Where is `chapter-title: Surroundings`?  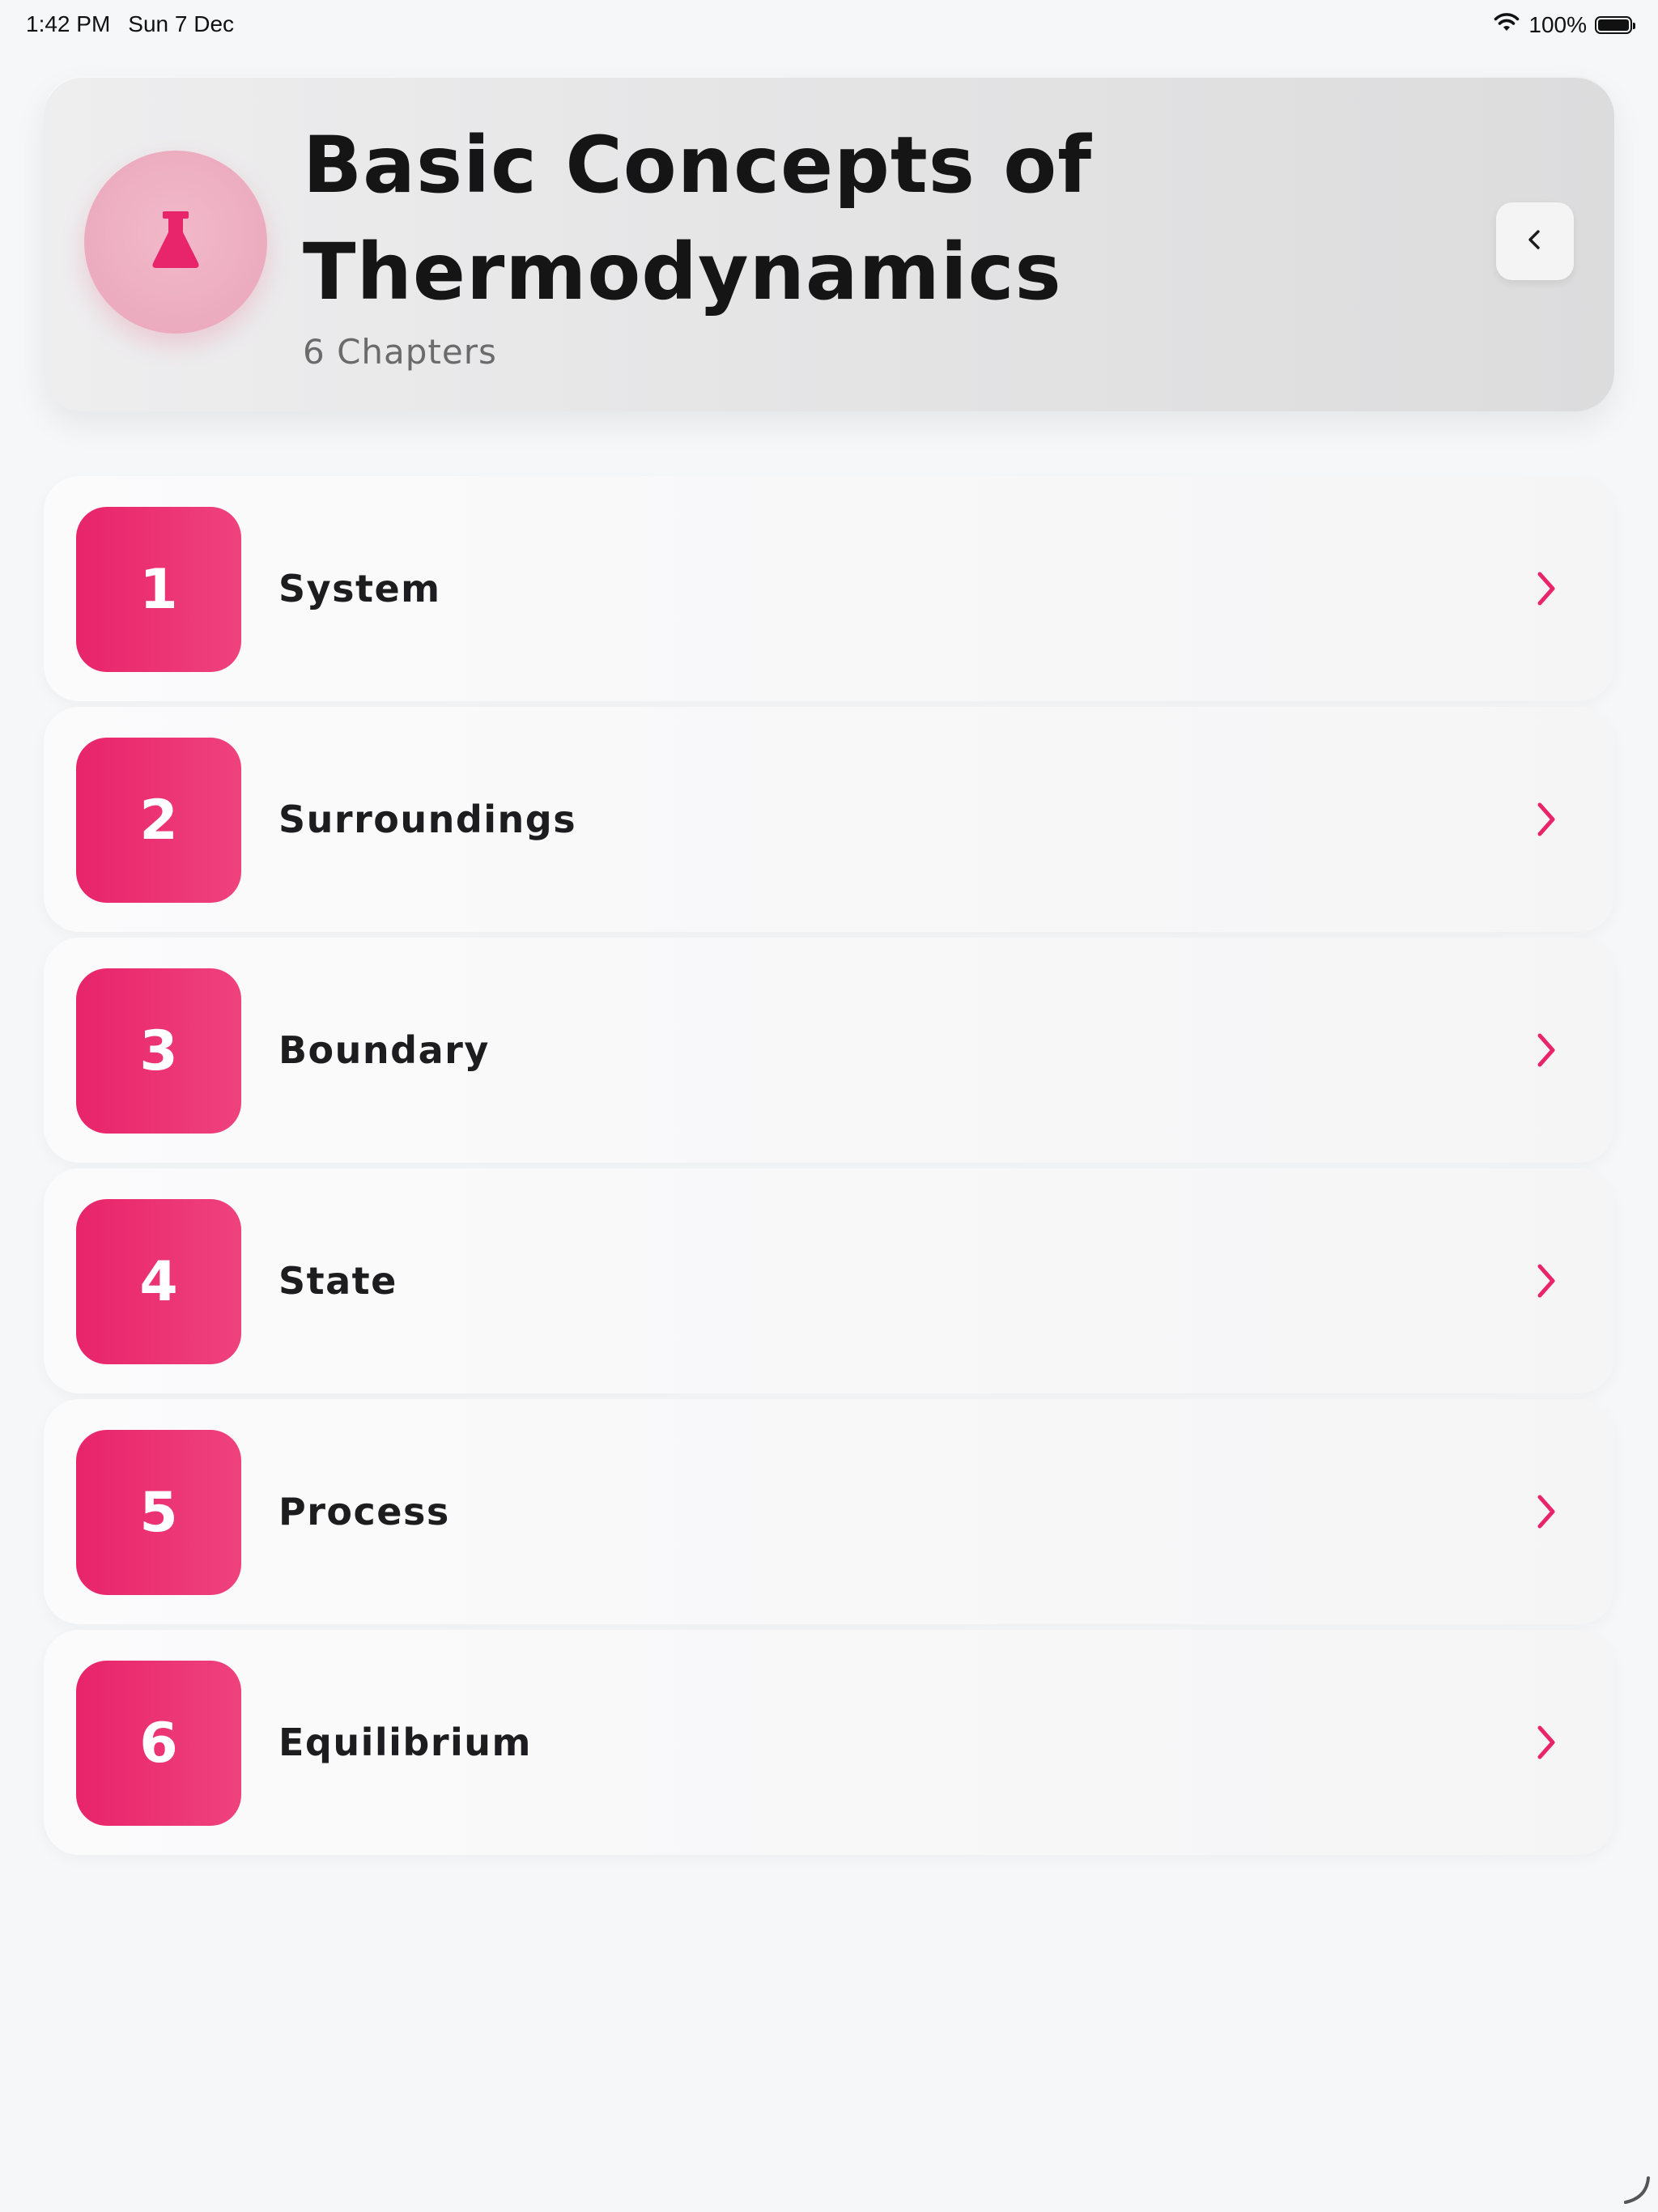 chapter-title: Surroundings is located at coordinates (427, 820).